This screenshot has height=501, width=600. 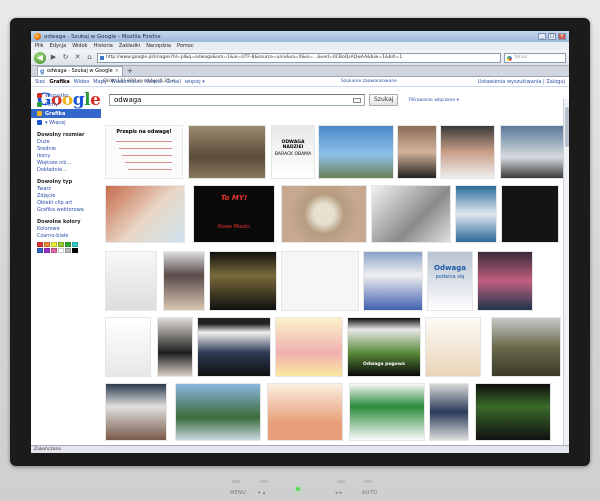 I want to click on home-icon: ⌂, so click(x=89, y=57).